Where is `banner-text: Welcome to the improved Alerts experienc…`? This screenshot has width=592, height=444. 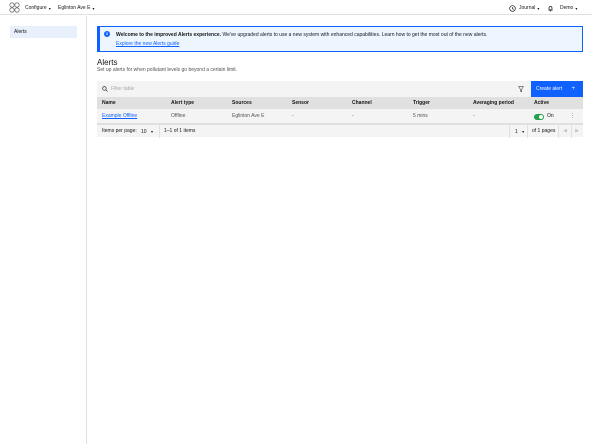 banner-text: Welcome to the improved Alerts experienc… is located at coordinates (301, 35).